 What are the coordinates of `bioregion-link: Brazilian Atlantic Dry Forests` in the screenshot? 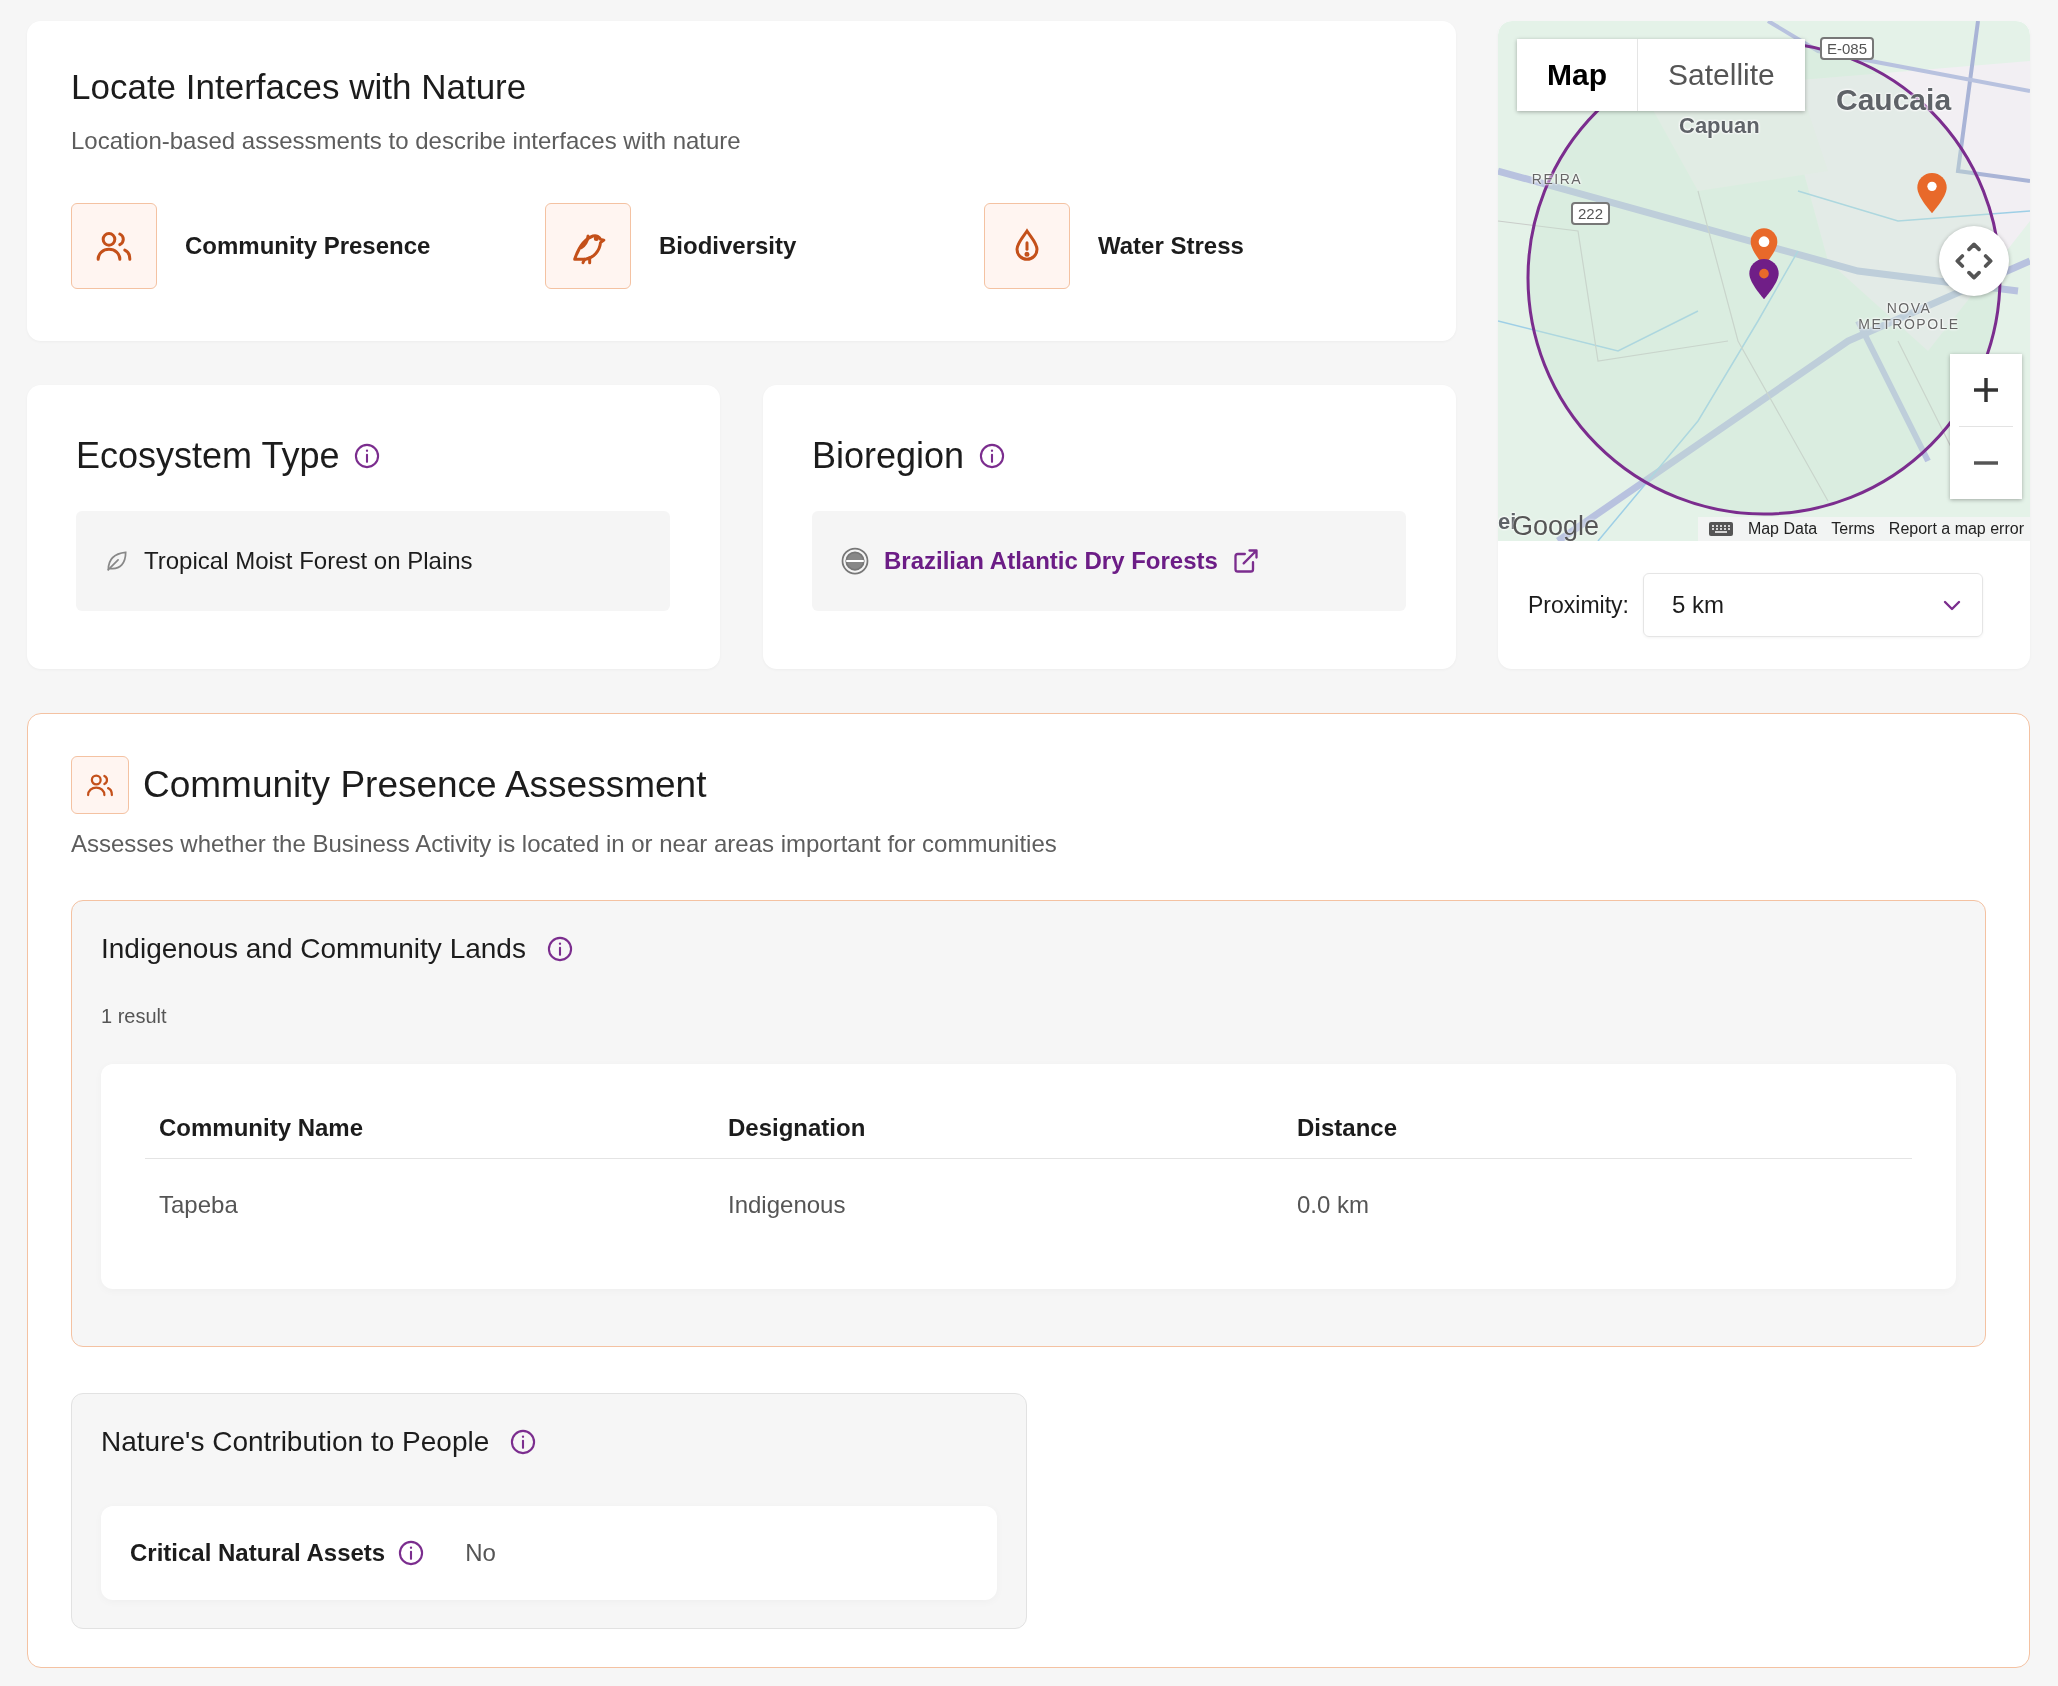 It's located at (1051, 561).